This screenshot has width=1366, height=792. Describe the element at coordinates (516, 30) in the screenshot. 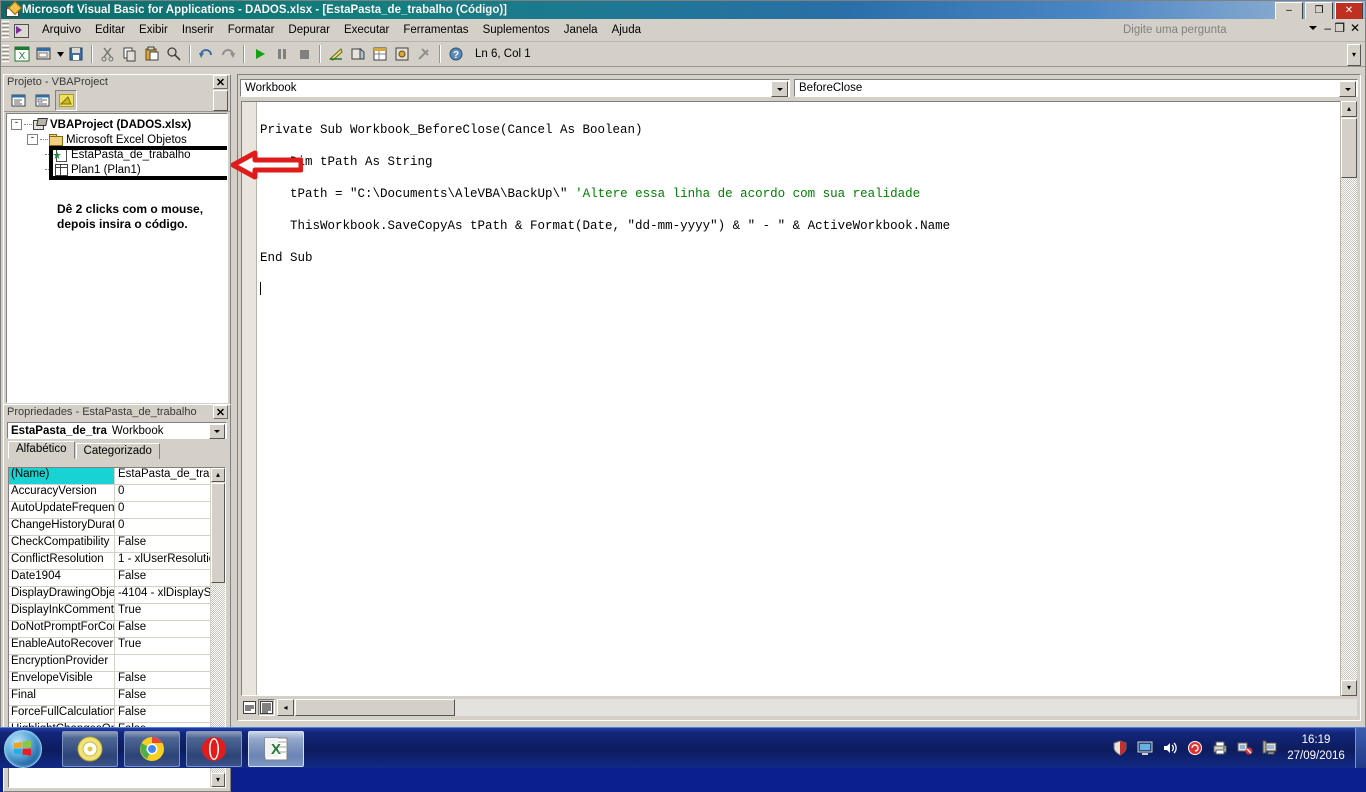

I see `menu-suplementos: Suplementos` at that location.